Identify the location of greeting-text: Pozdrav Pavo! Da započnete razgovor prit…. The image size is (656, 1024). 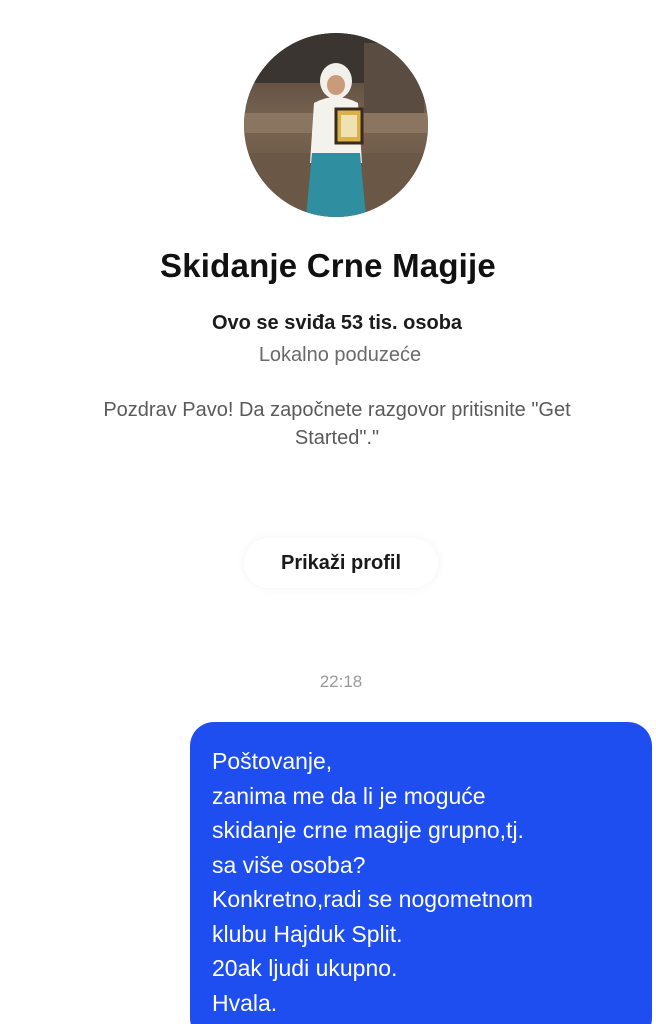
(337, 424).